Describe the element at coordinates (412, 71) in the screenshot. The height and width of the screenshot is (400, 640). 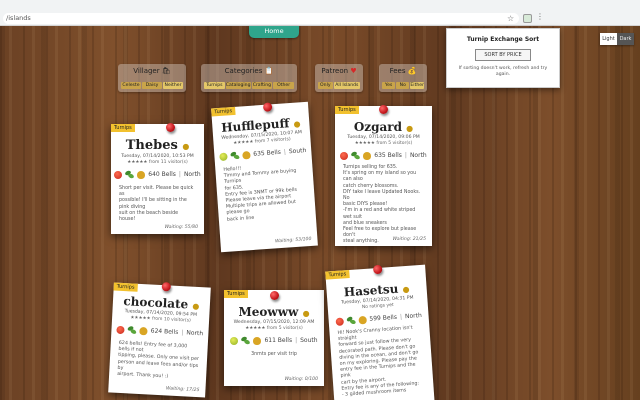
I see `money-bag-icon: 💰` at that location.